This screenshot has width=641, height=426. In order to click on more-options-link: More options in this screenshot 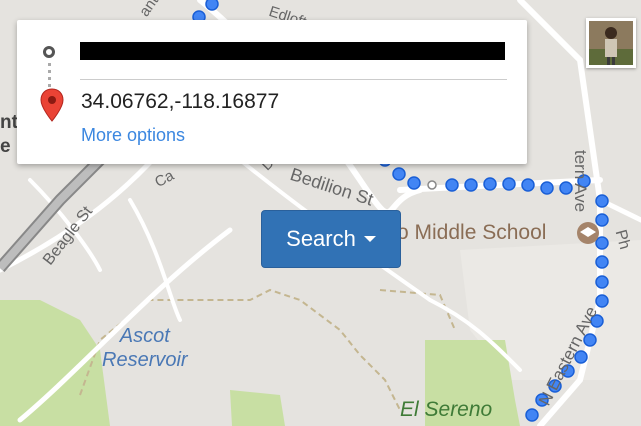, I will do `click(133, 135)`.